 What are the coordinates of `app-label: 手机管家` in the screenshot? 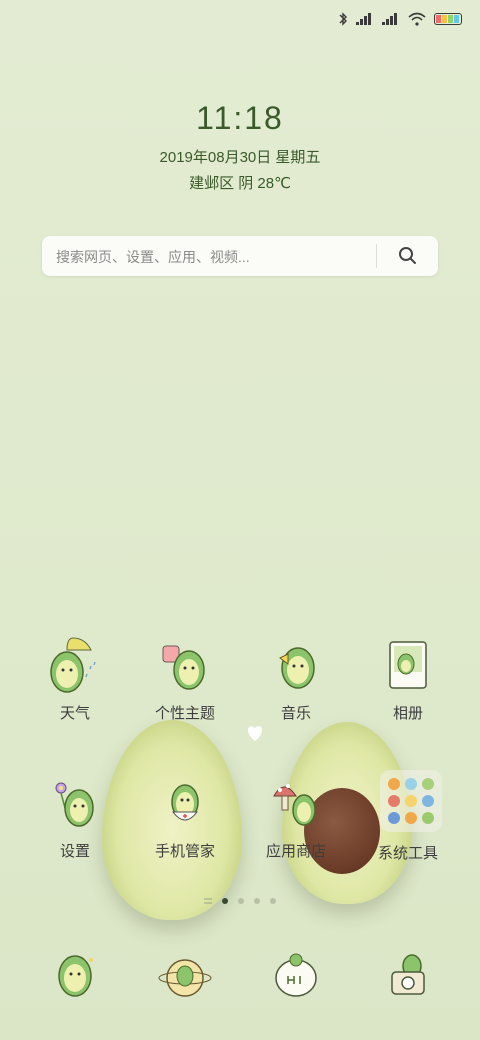 It's located at (184, 851).